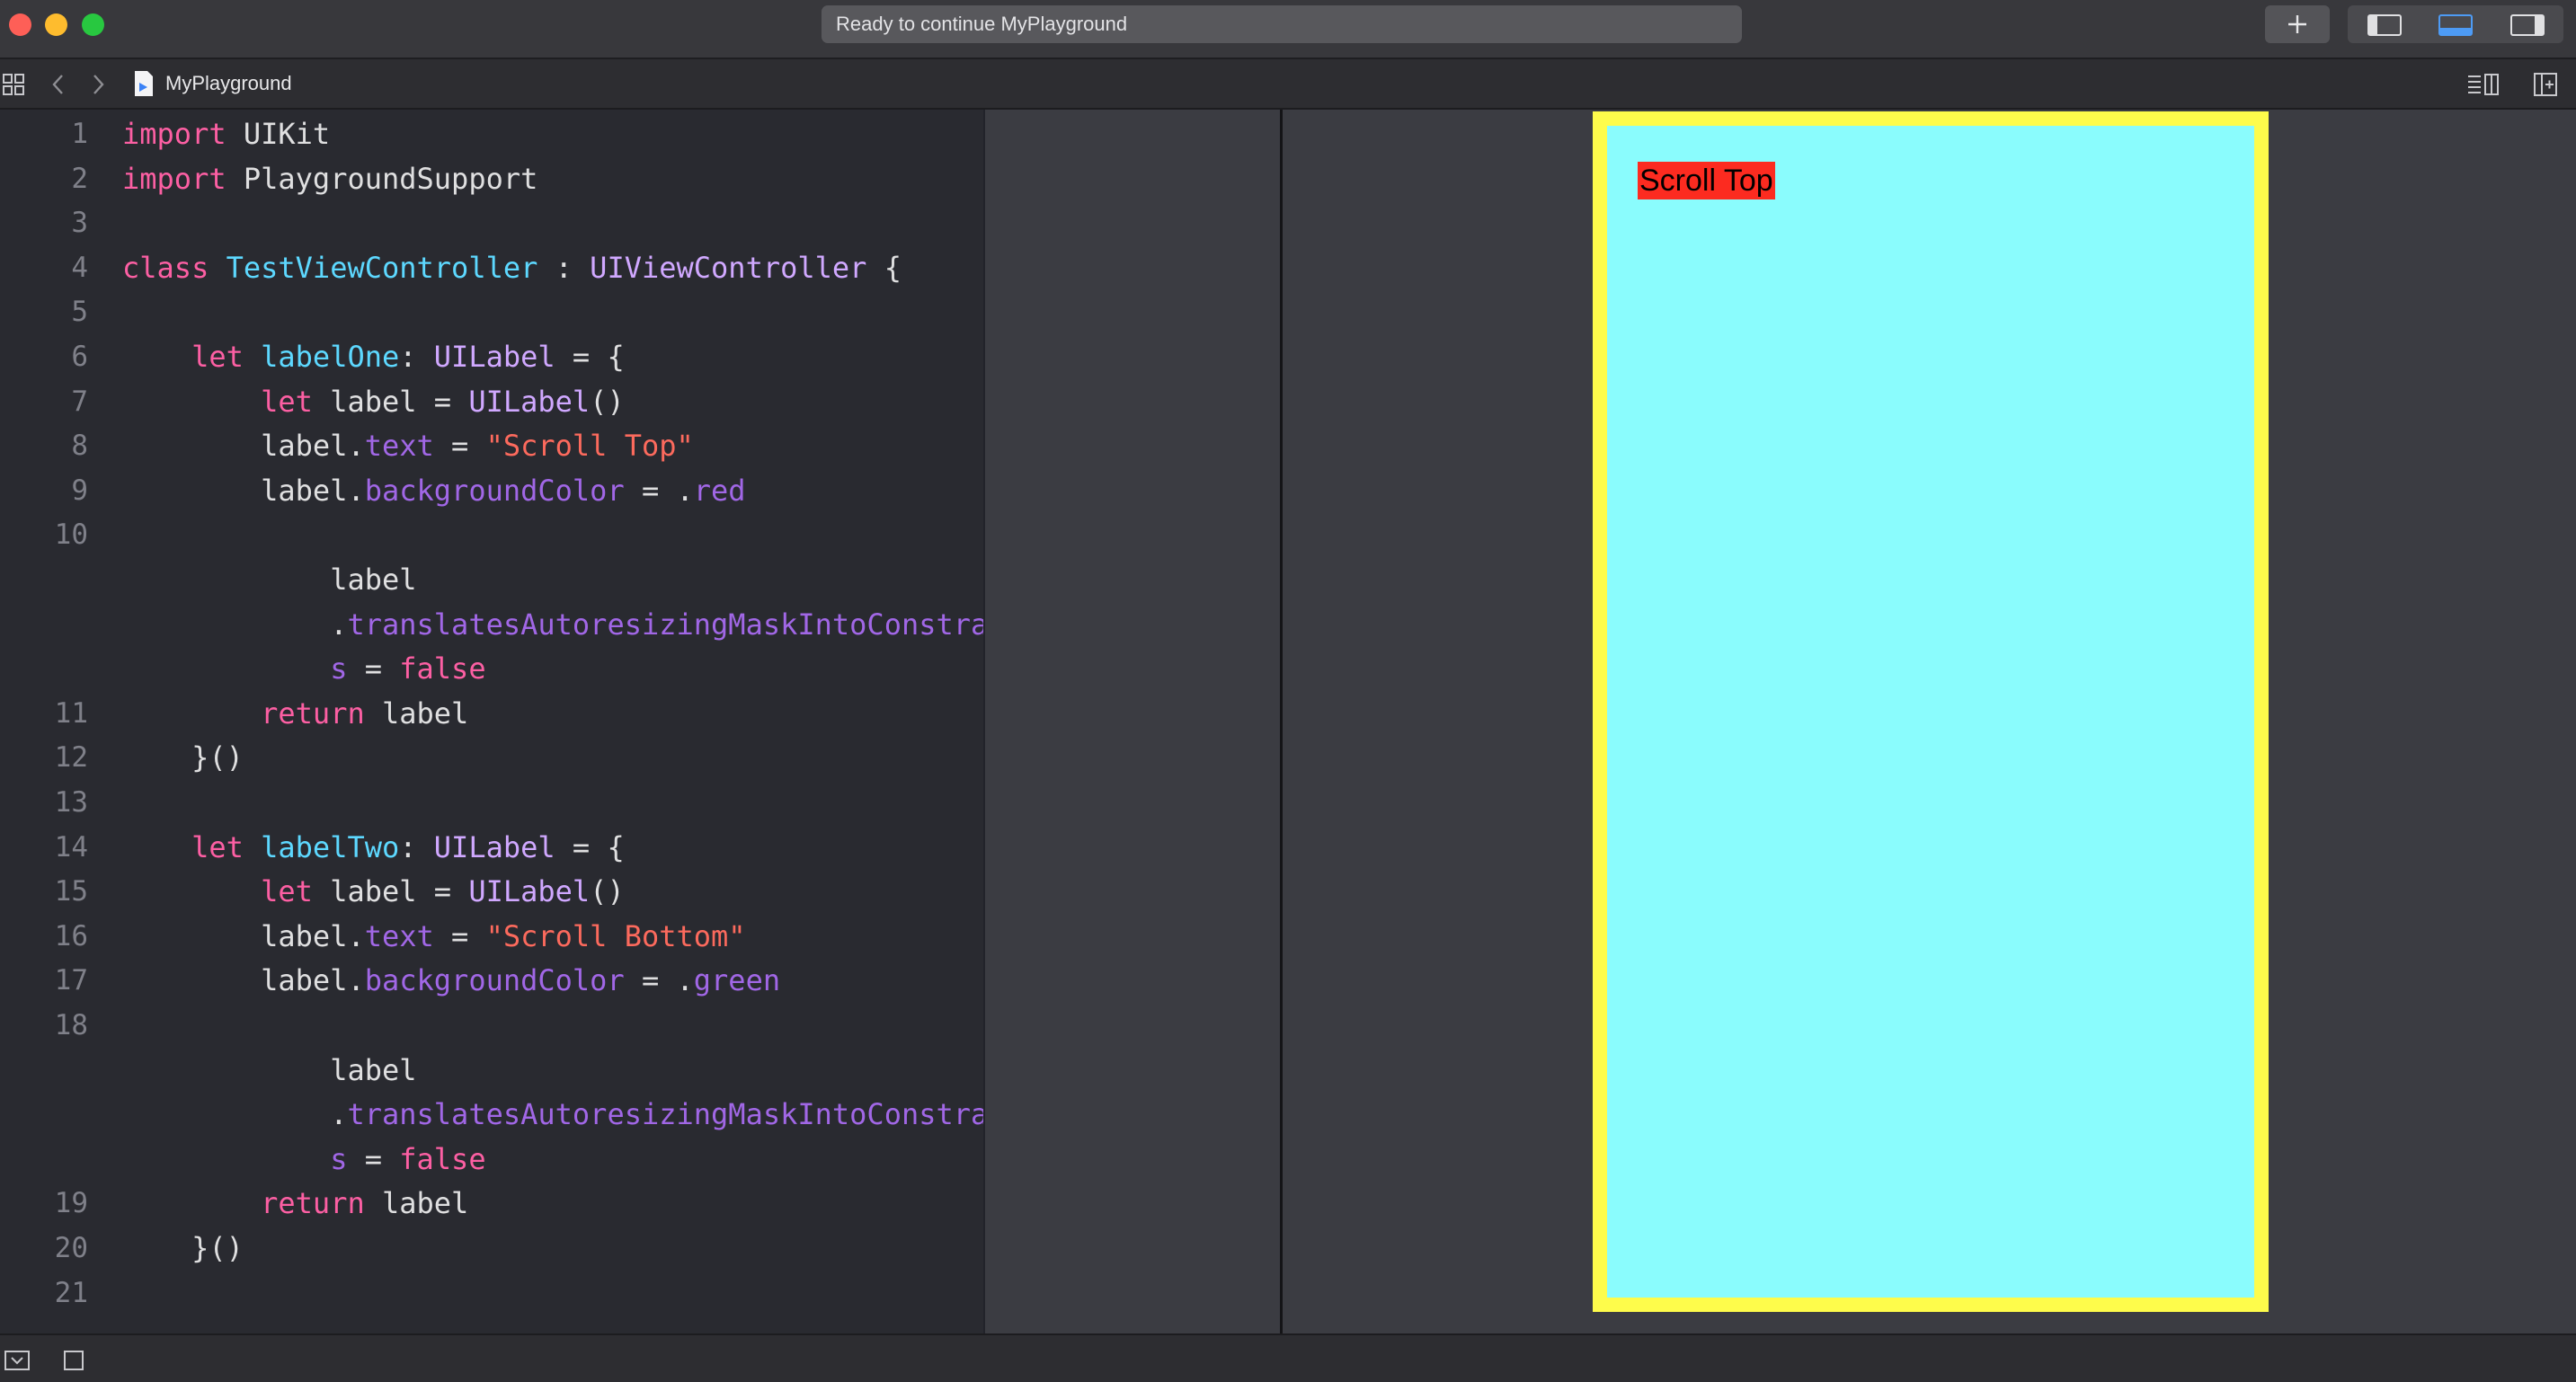  Describe the element at coordinates (659, 980) in the screenshot. I see `code-token: = .` at that location.